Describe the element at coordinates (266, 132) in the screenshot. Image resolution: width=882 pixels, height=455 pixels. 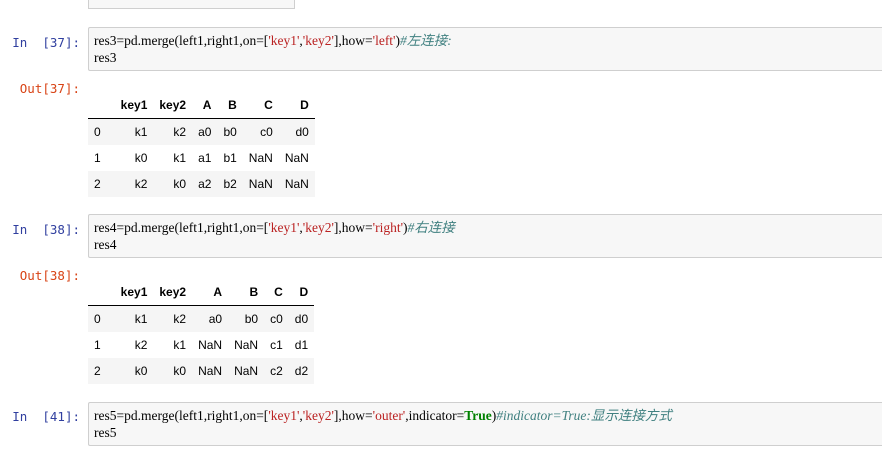
I see `table-cell: c0` at that location.